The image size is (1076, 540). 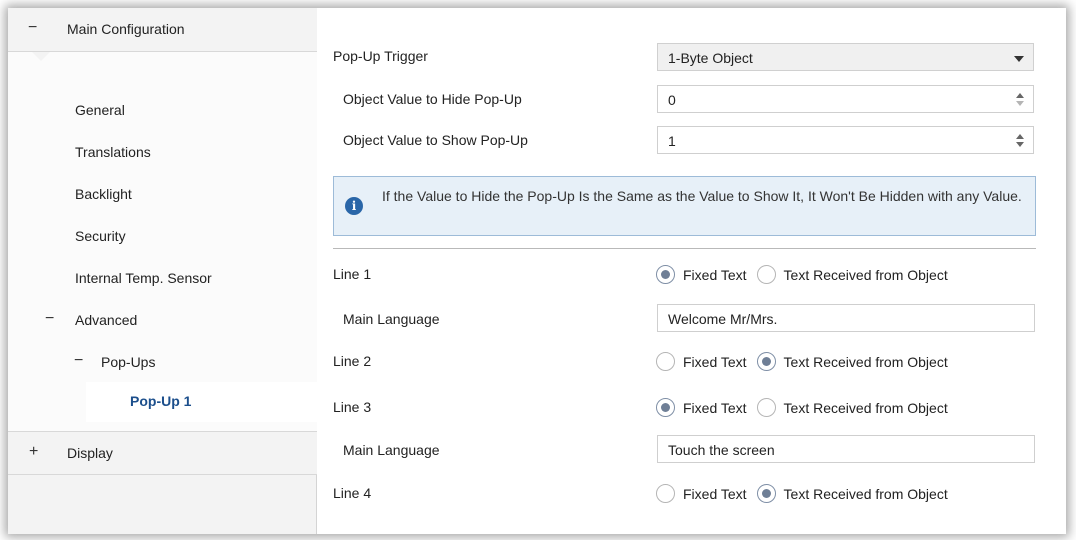 I want to click on sidebar-group-main-configuration: − Main Configuration, so click(x=162, y=30).